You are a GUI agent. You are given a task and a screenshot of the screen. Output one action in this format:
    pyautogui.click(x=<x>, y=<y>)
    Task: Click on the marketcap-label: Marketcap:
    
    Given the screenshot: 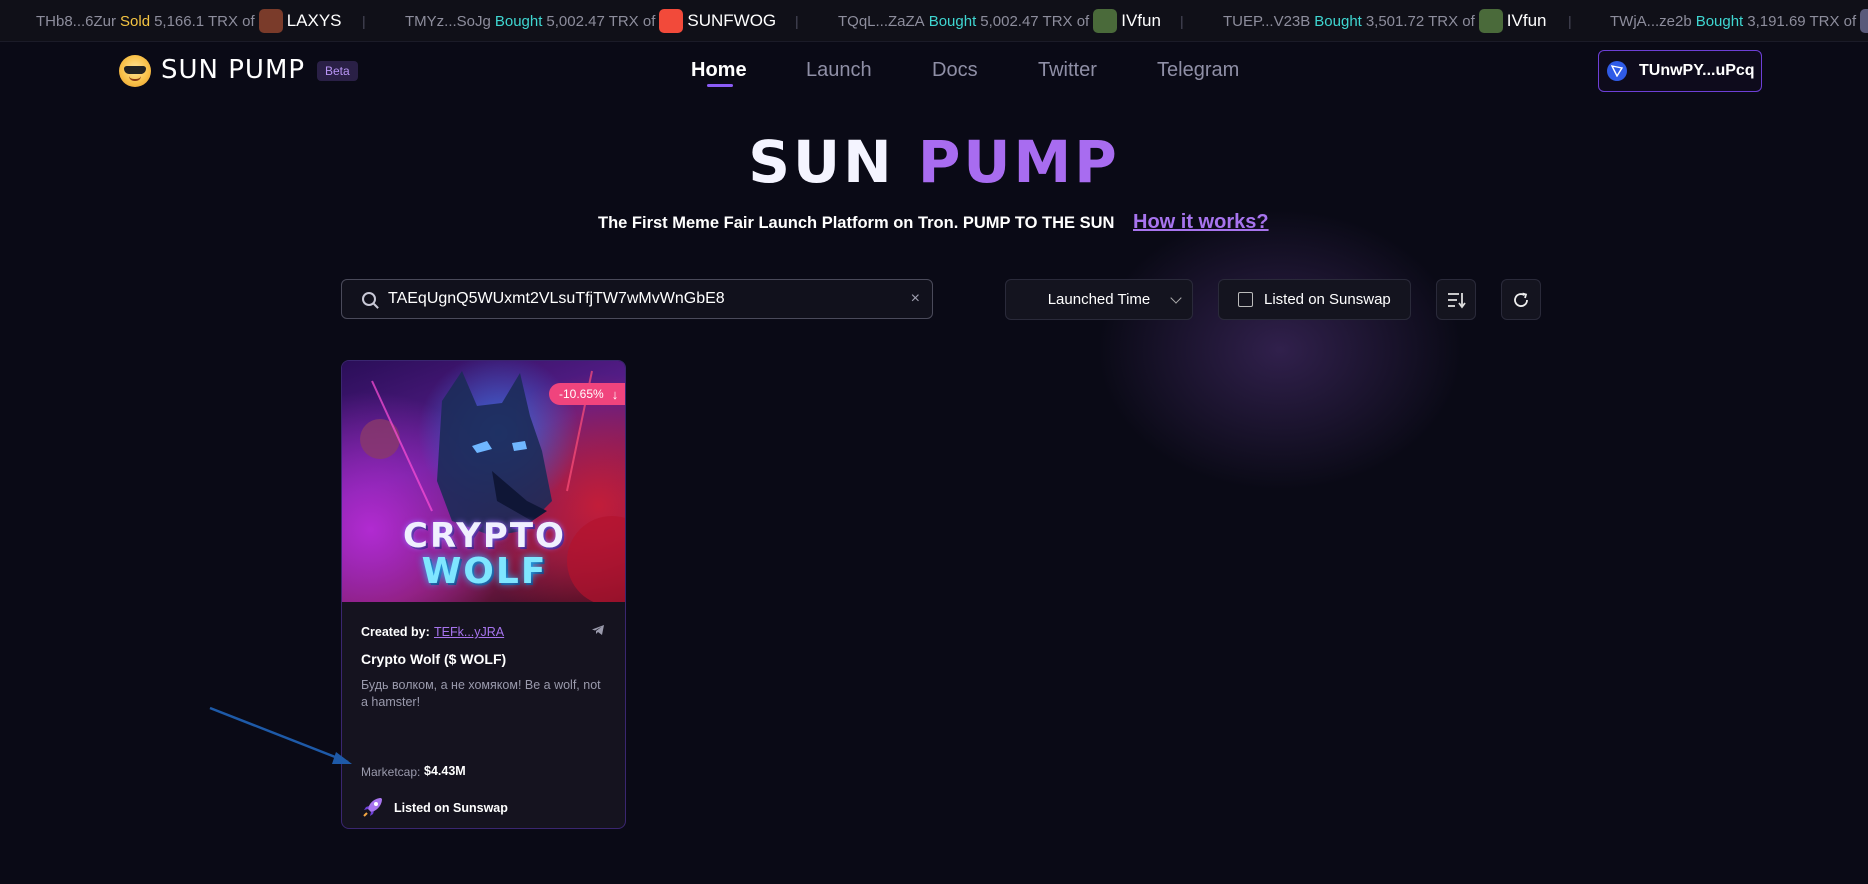 What is the action you would take?
    pyautogui.click(x=391, y=772)
    